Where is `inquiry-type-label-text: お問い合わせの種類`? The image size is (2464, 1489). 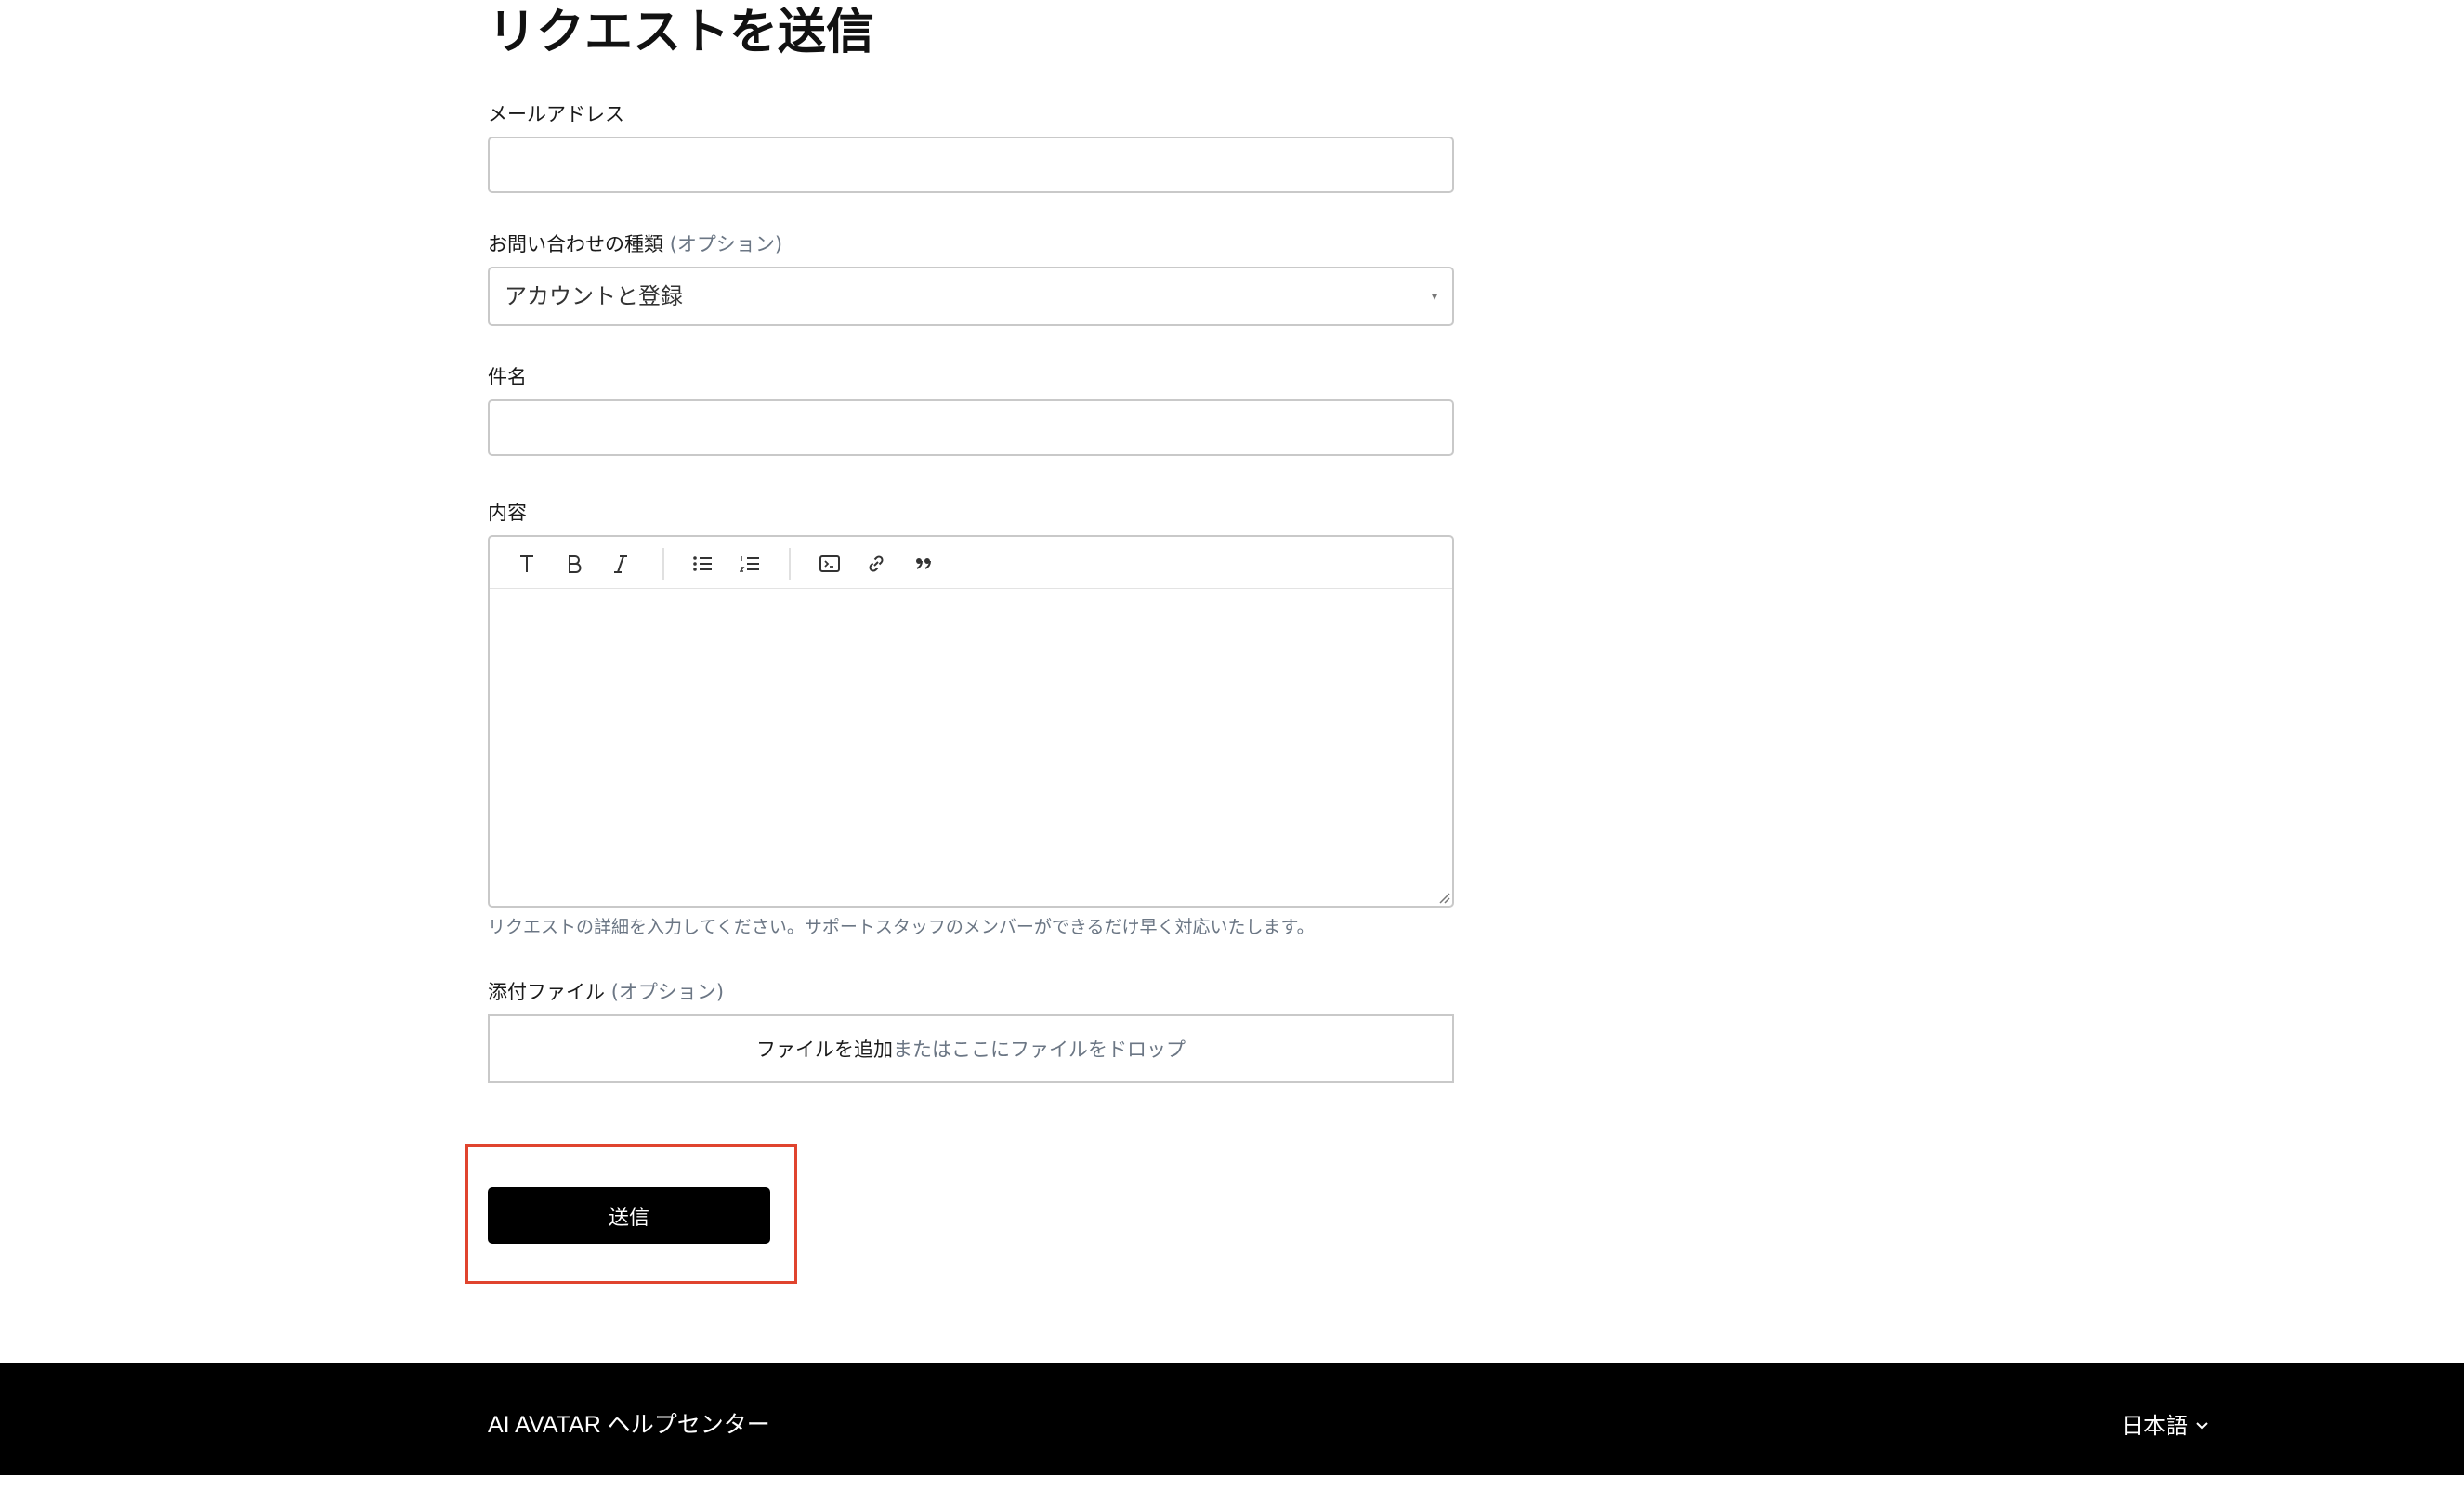 inquiry-type-label-text: お問い合わせの種類 is located at coordinates (575, 244).